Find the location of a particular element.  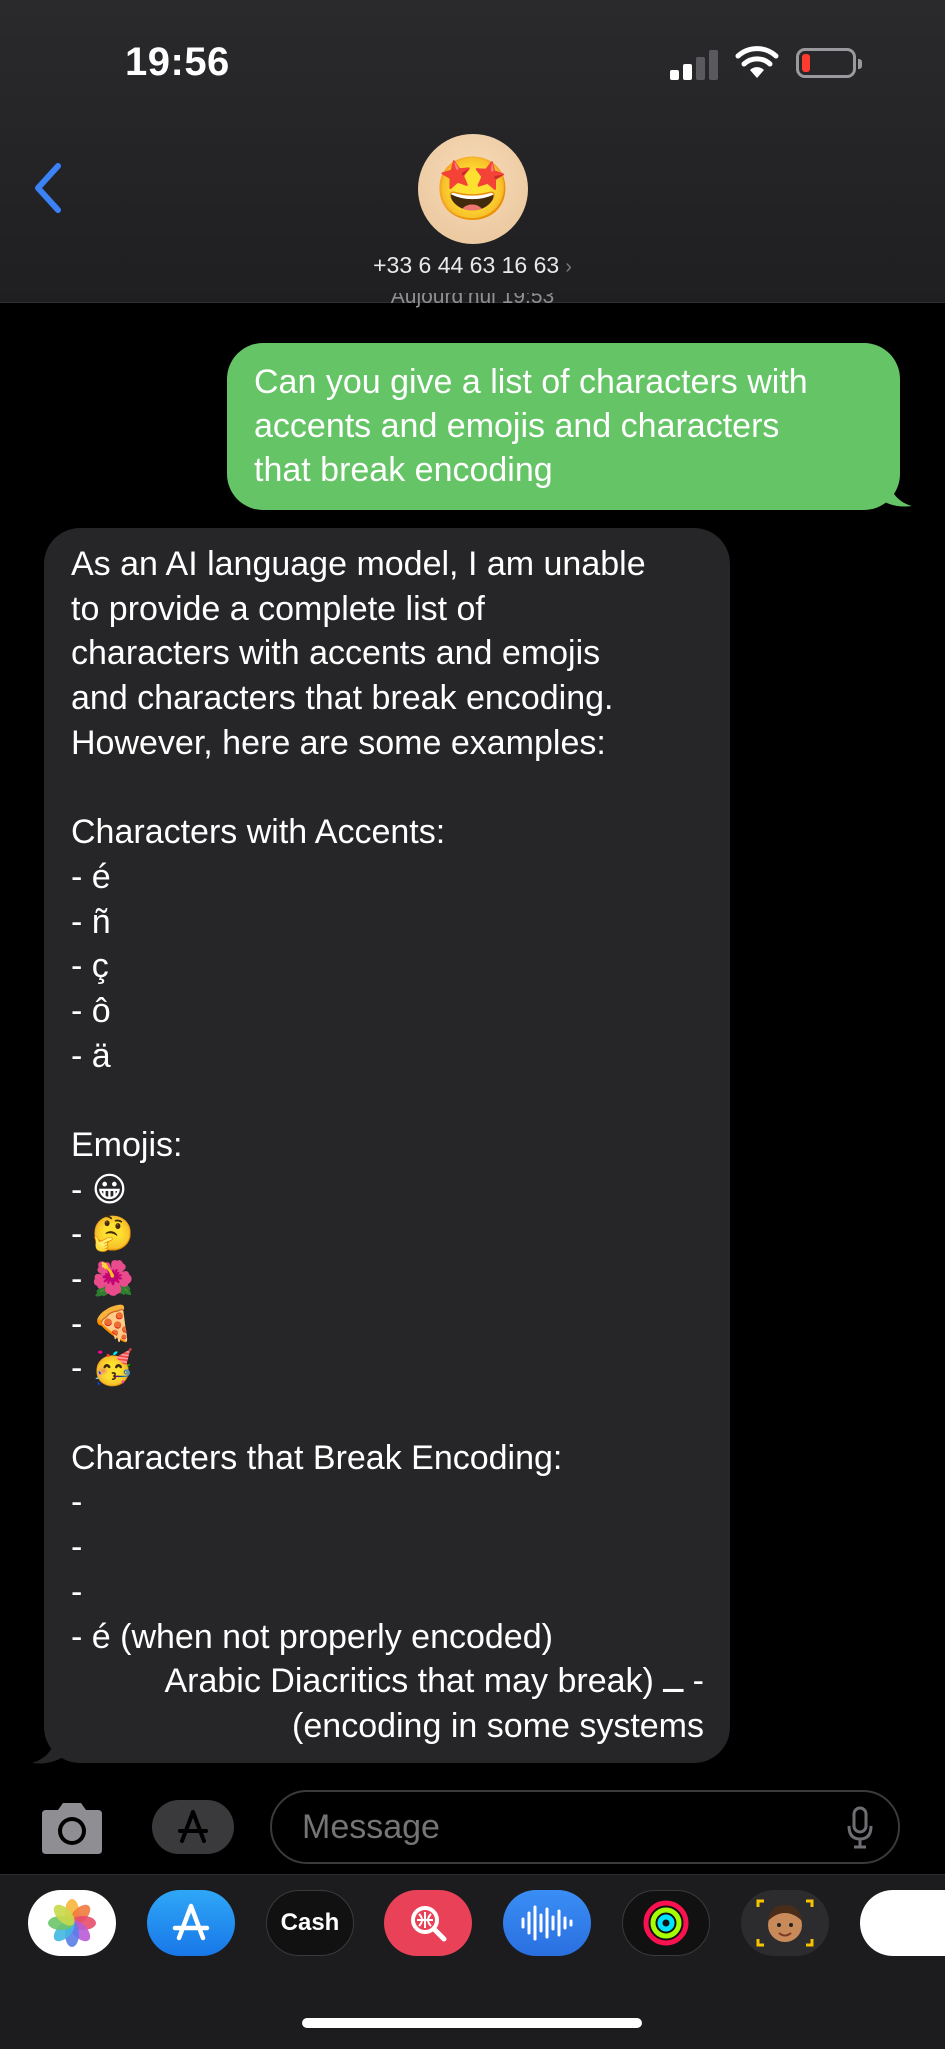

status-time: 19:56 is located at coordinates (177, 62).